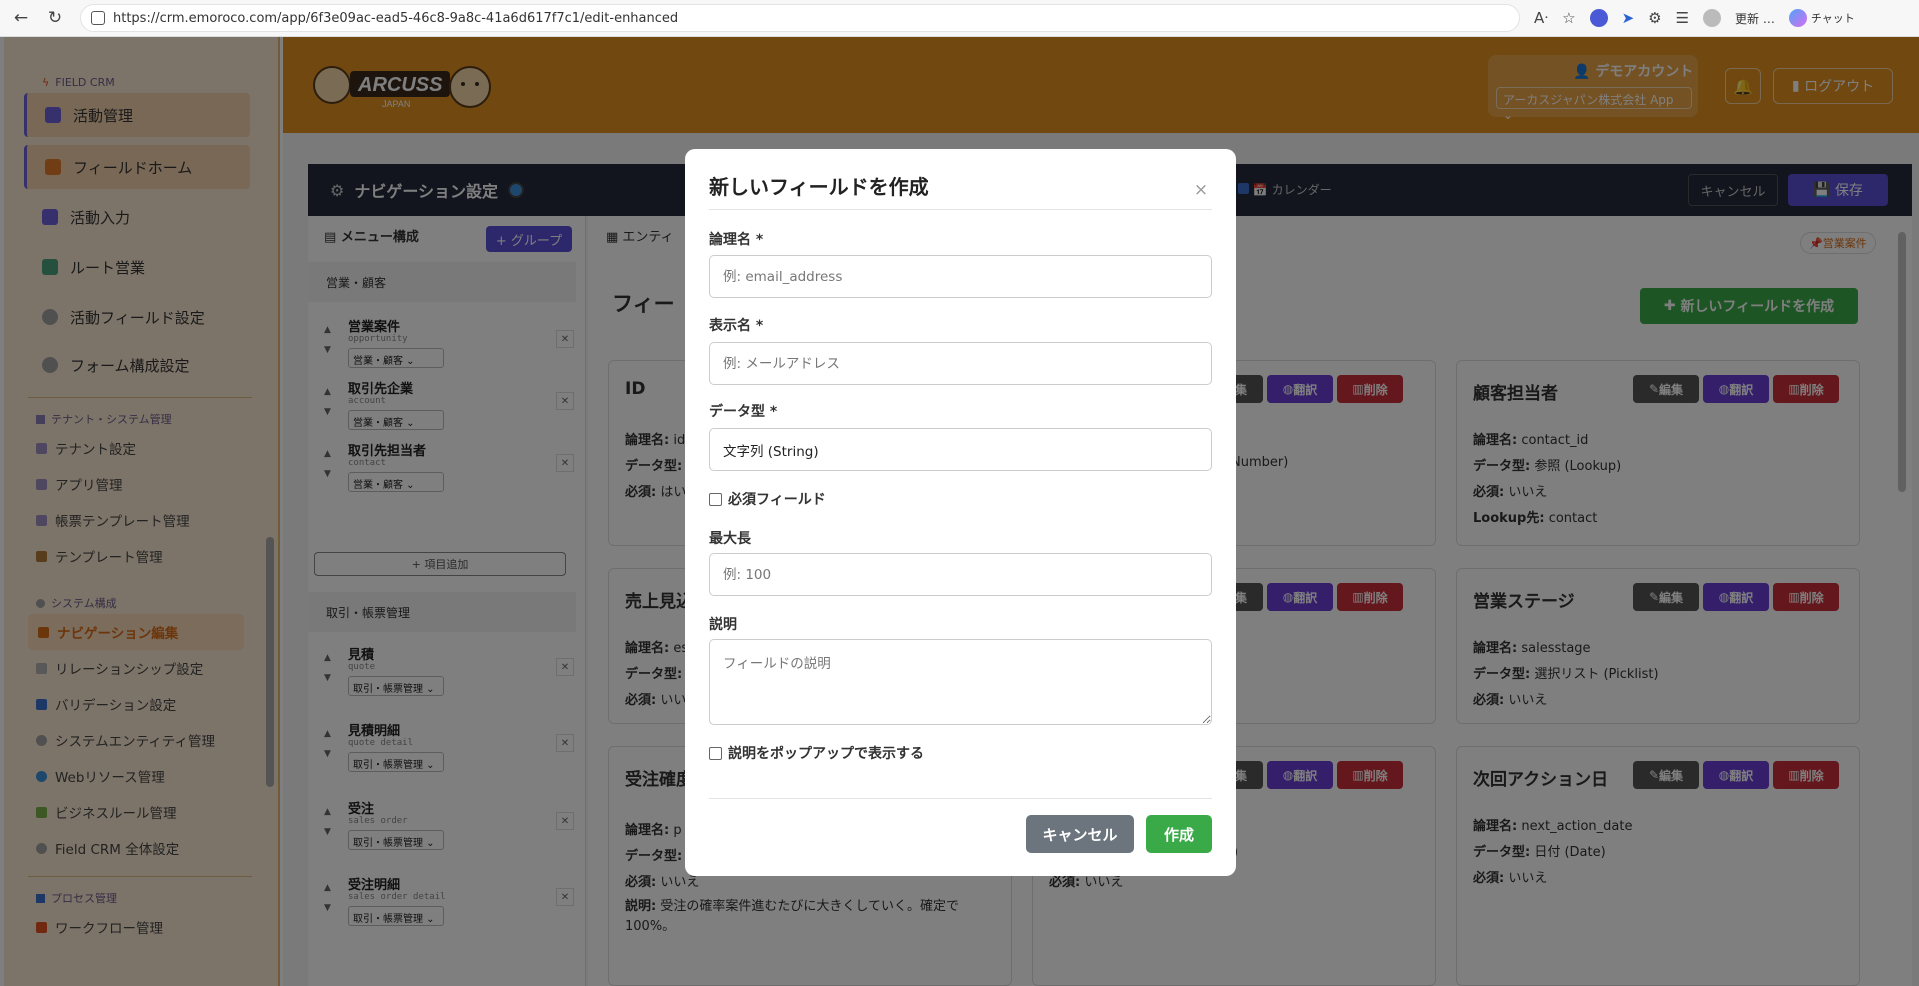 This screenshot has width=1919, height=986. I want to click on max-length-input, so click(960, 574).